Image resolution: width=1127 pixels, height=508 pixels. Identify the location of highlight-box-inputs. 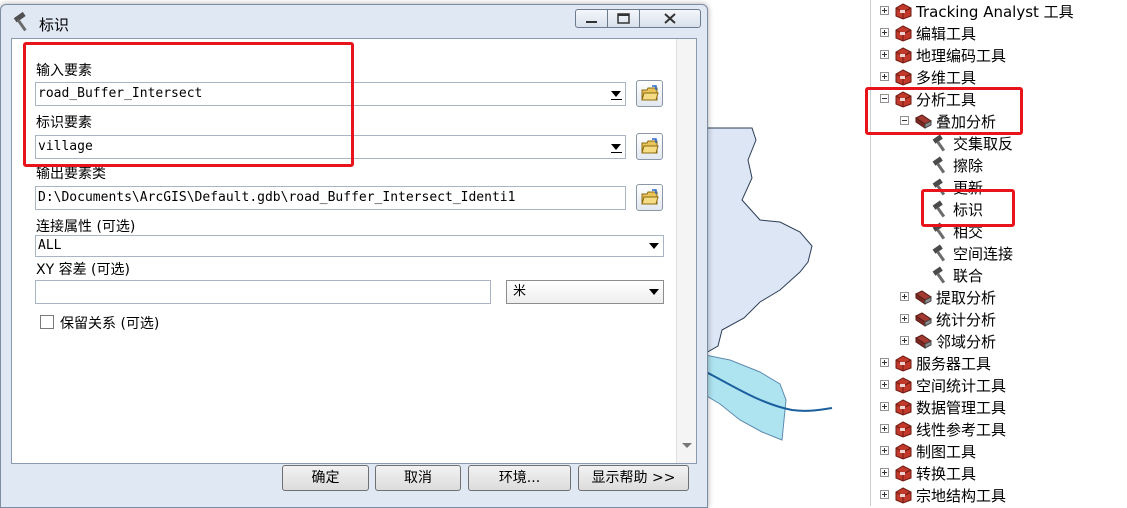
(188, 104).